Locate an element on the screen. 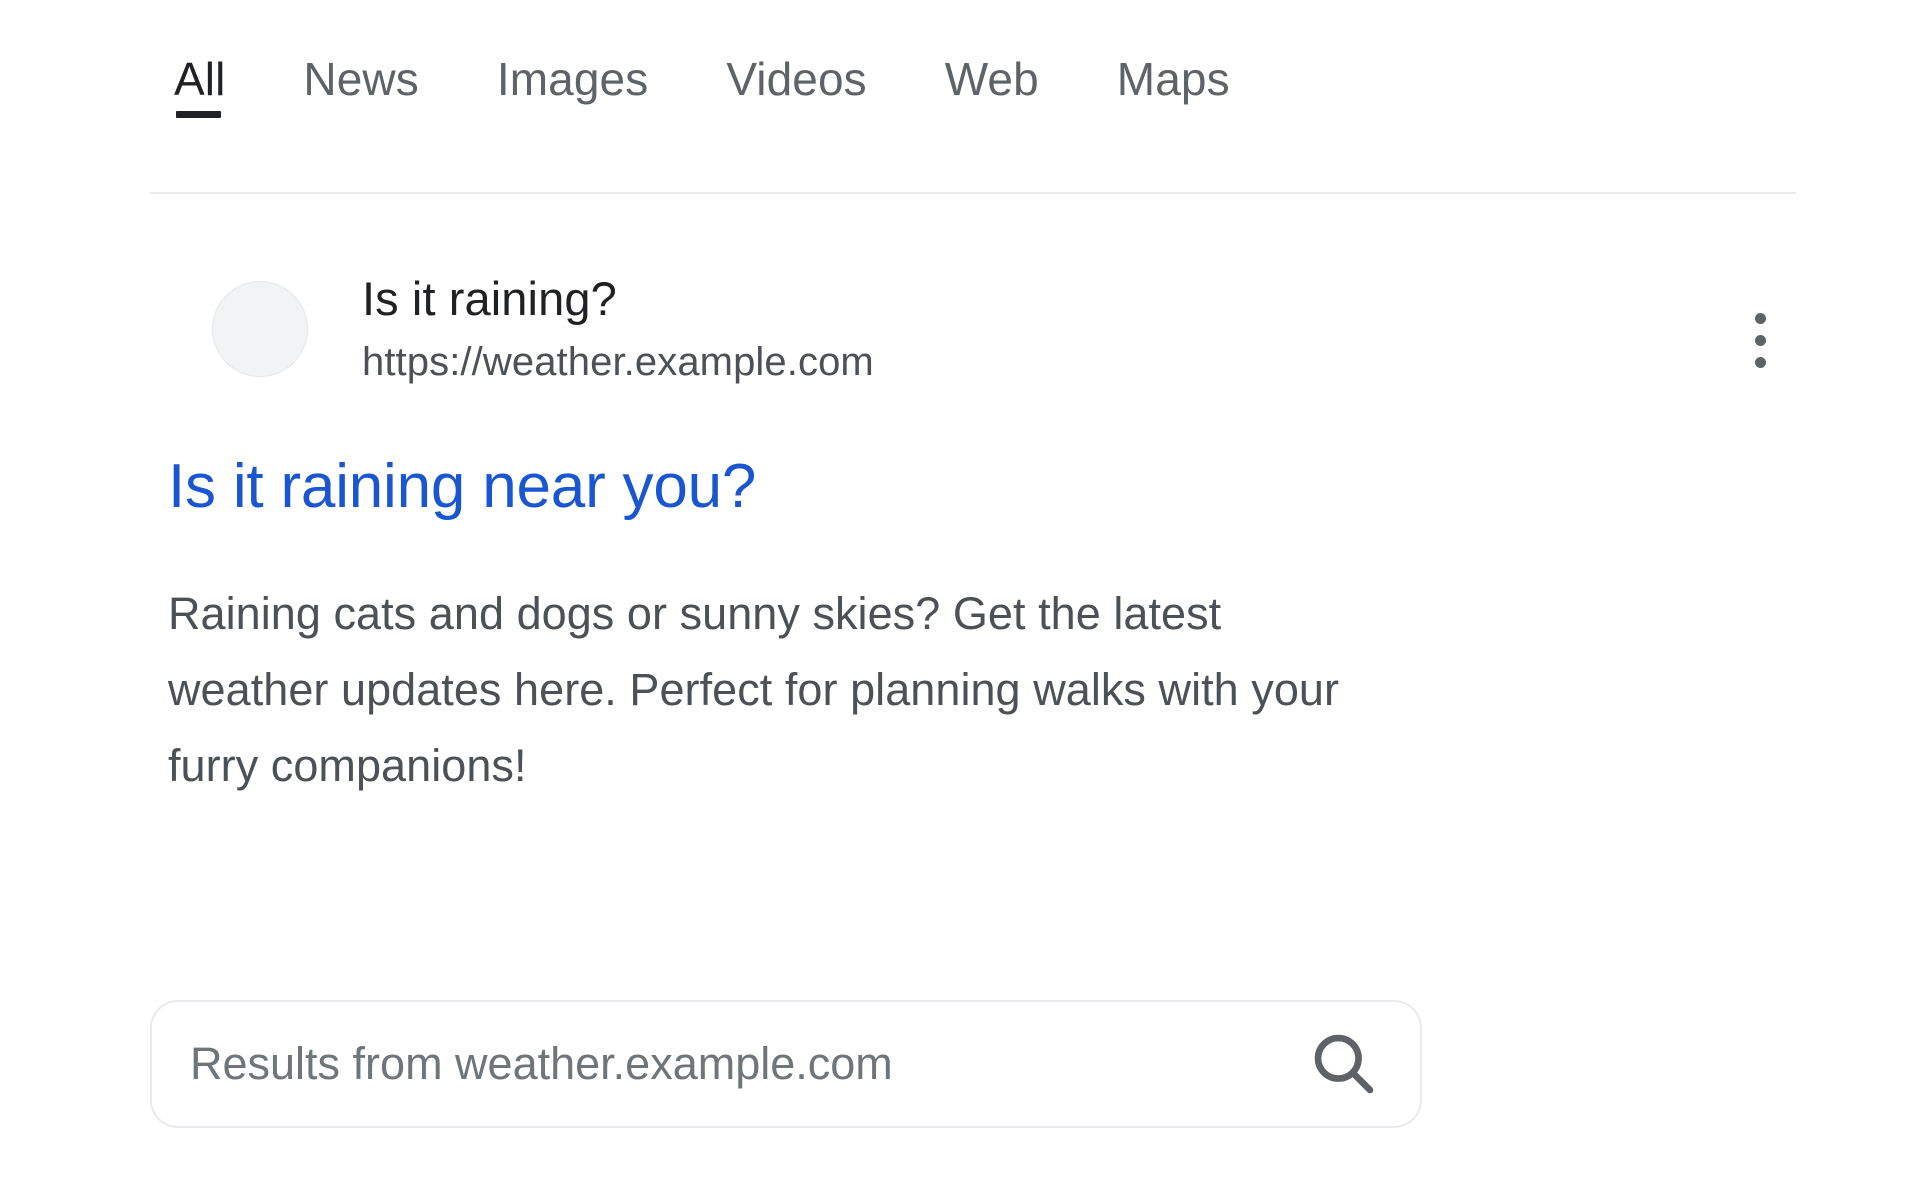 The width and height of the screenshot is (1920, 1200). favicon-icon is located at coordinates (260, 329).